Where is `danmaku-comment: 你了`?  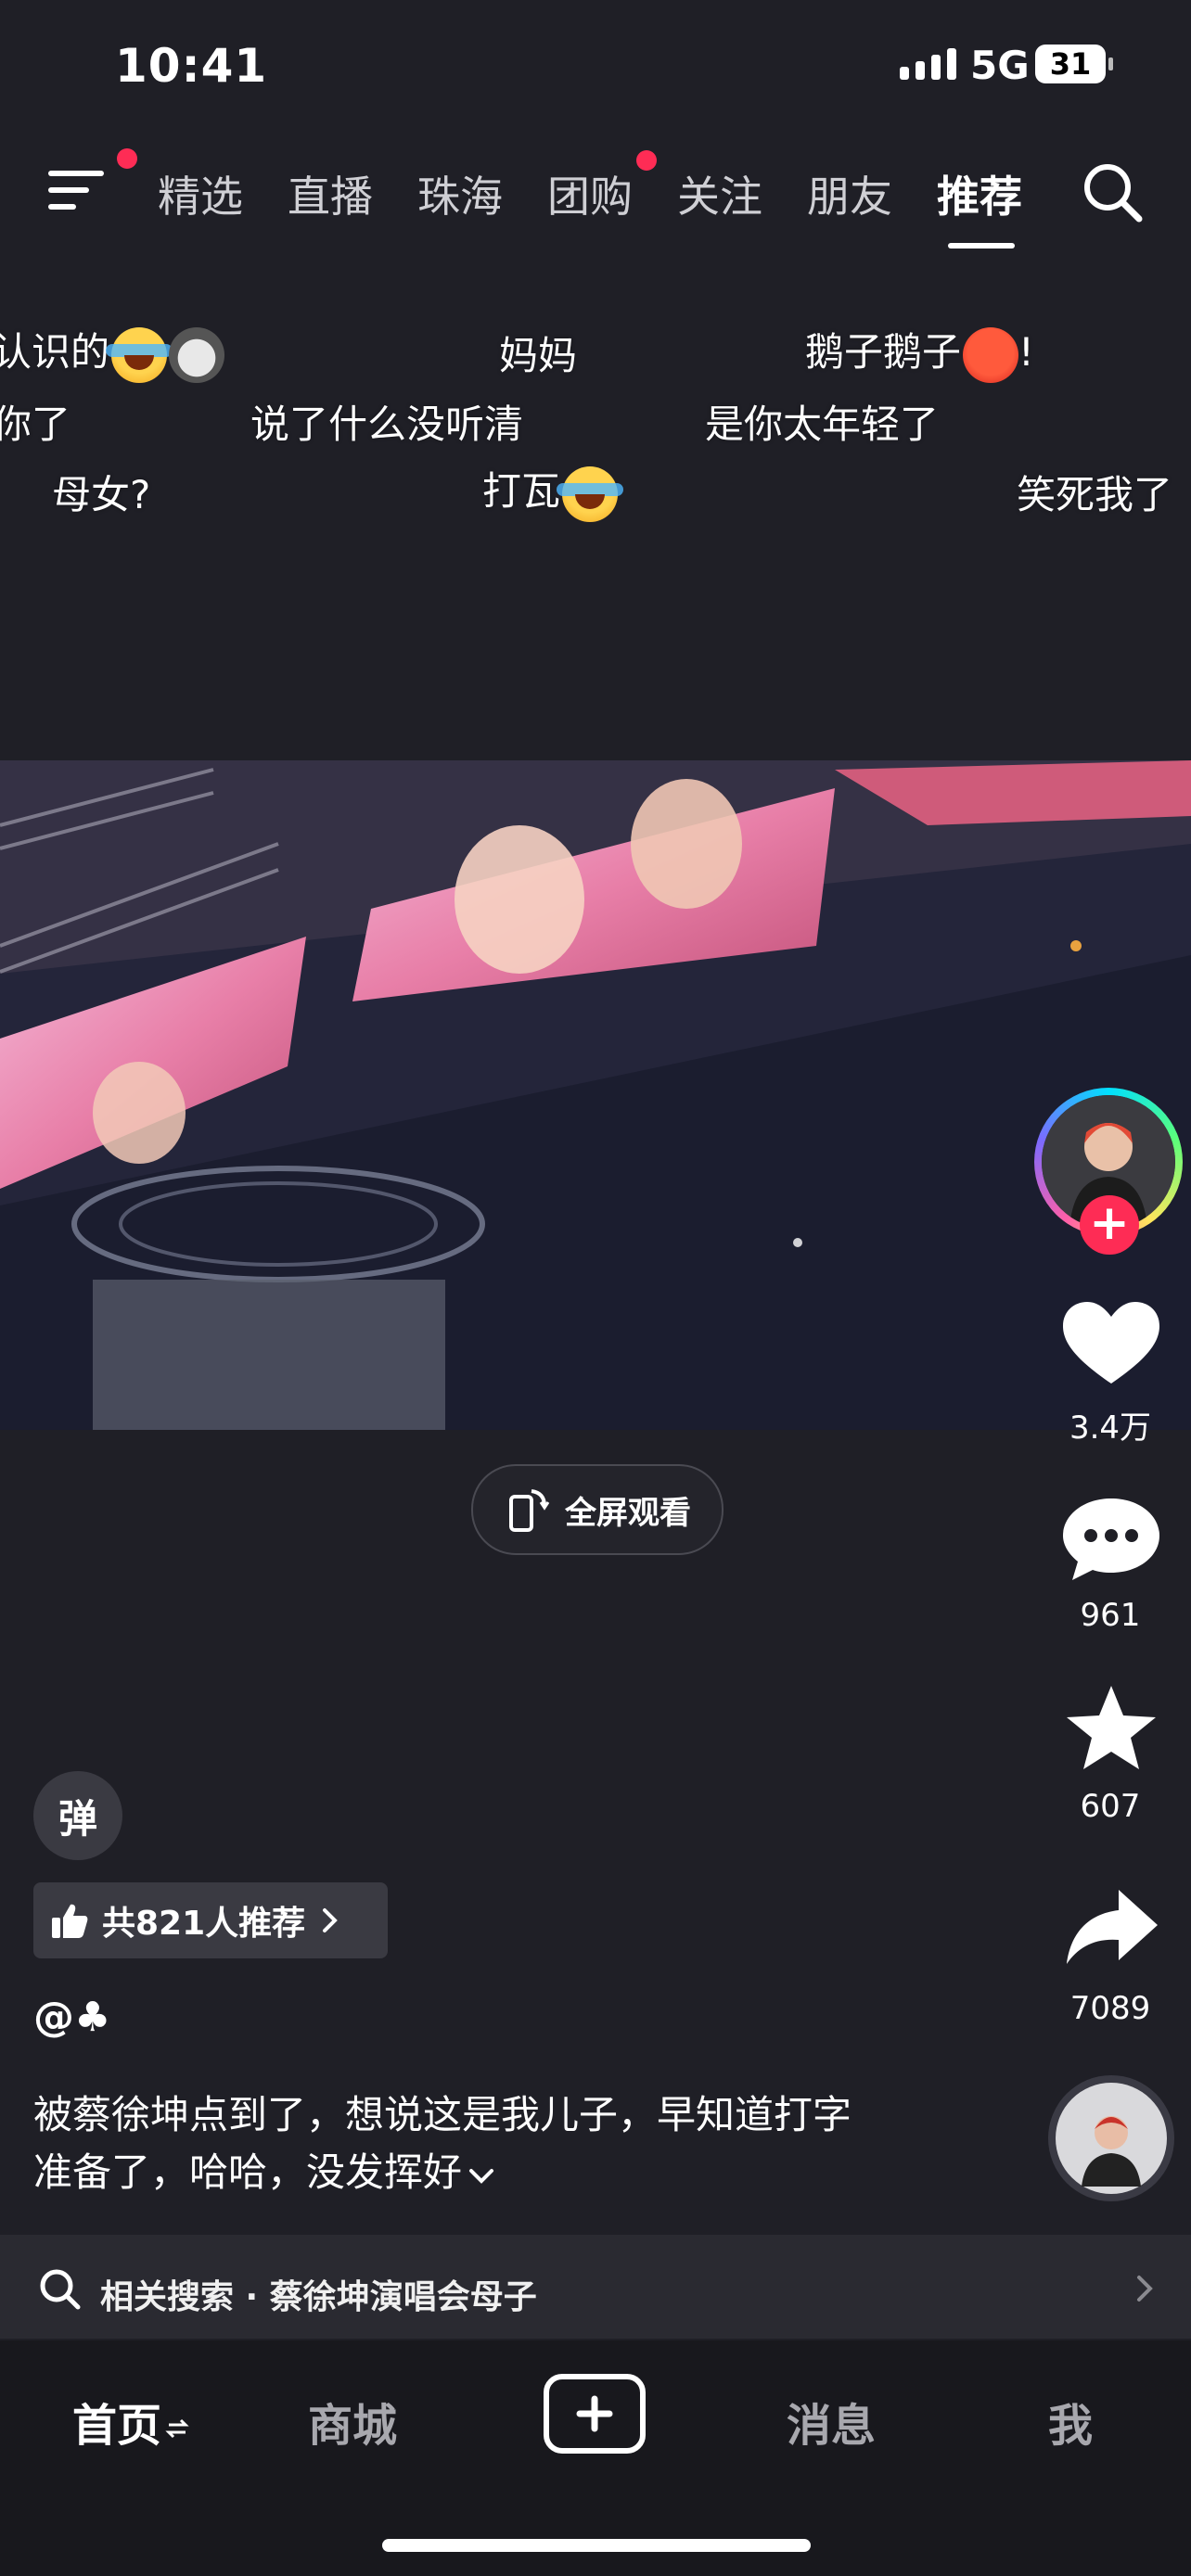 danmaku-comment: 你了 is located at coordinates (35, 425).